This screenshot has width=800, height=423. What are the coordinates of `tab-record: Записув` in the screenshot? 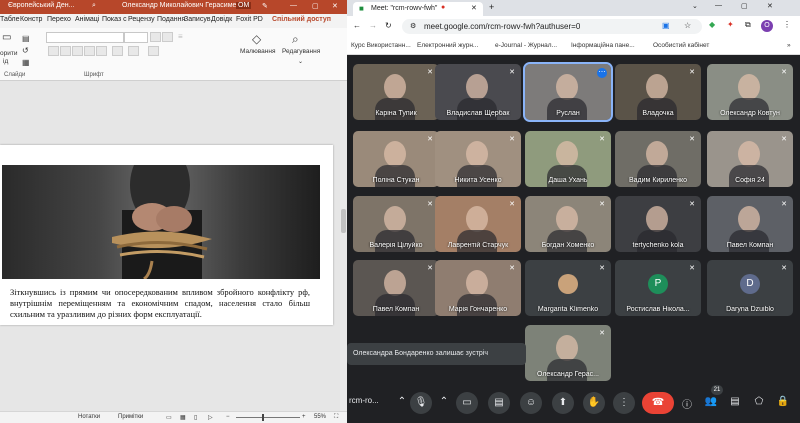 It's located at (197, 19).